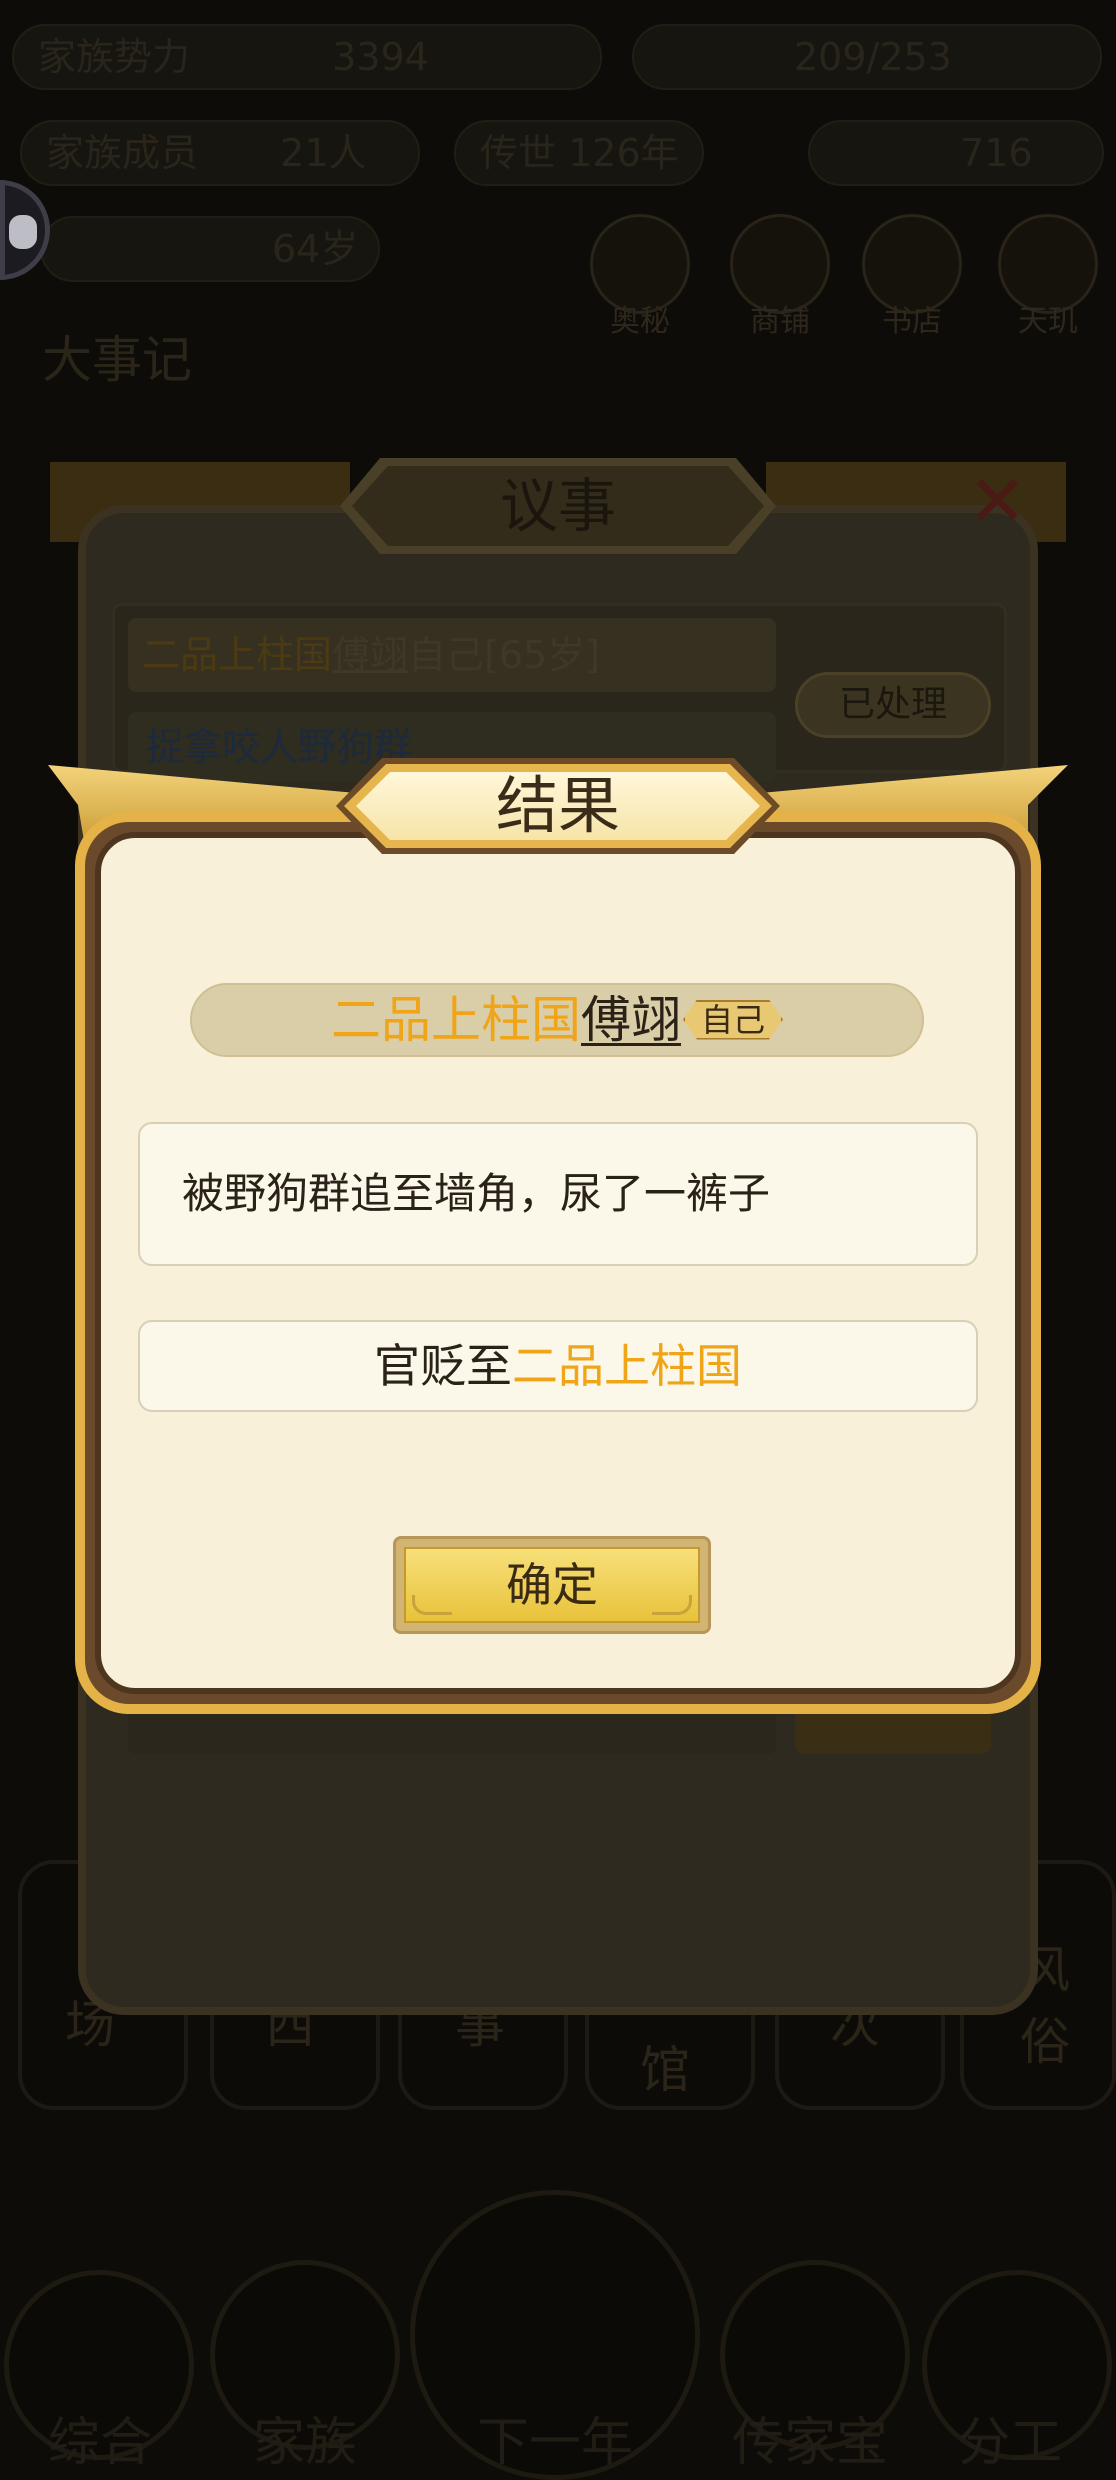 This screenshot has height=2480, width=1116. I want to click on top-icon-label: 奥秘, so click(640, 321).